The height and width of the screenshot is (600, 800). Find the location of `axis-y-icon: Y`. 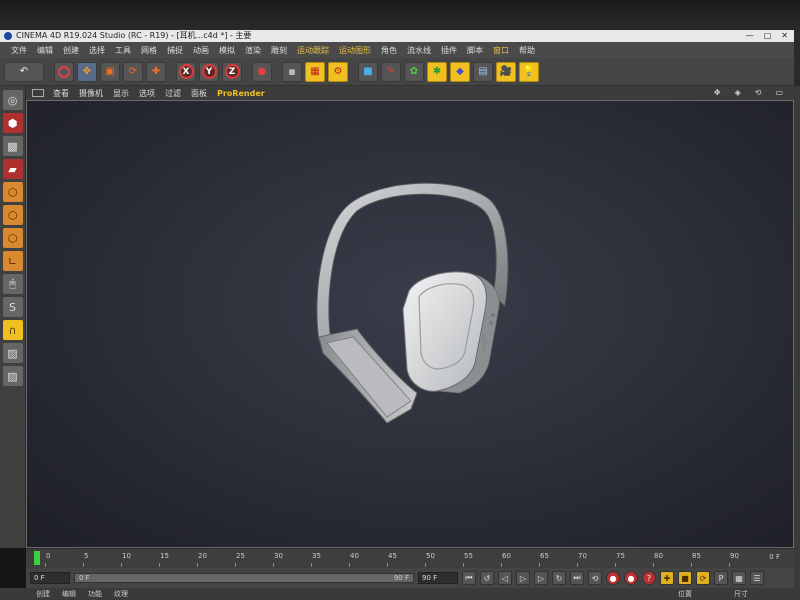

axis-y-icon: Y is located at coordinates (209, 71).